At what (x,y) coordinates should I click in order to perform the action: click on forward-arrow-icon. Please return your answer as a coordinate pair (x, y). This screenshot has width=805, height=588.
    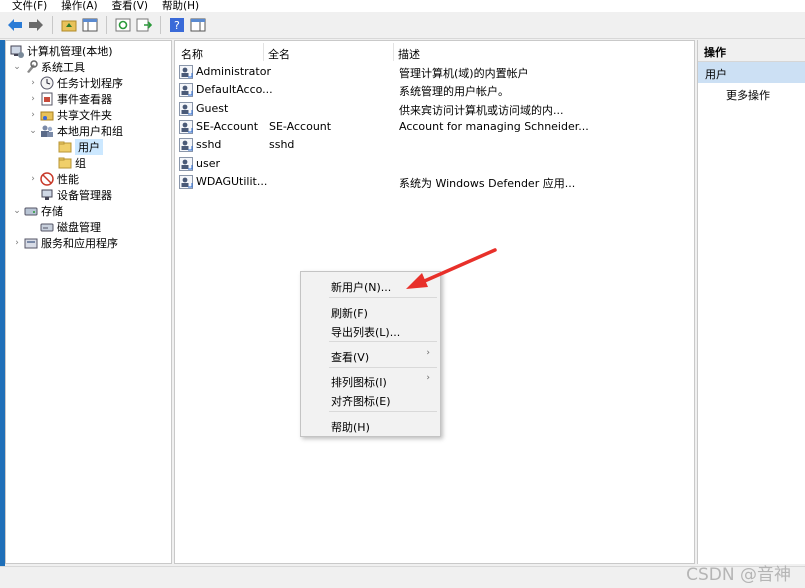
    Looking at the image, I should click on (36, 25).